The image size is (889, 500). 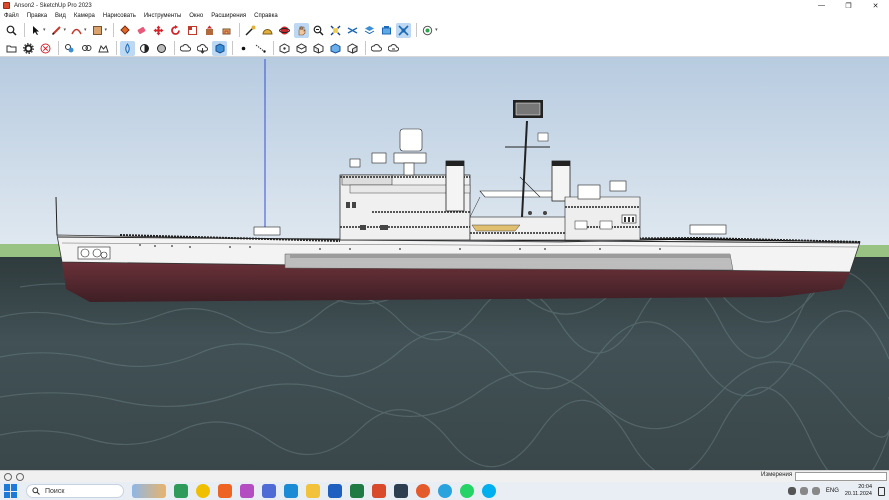 I want to click on word-app-icon, so click(x=335, y=491).